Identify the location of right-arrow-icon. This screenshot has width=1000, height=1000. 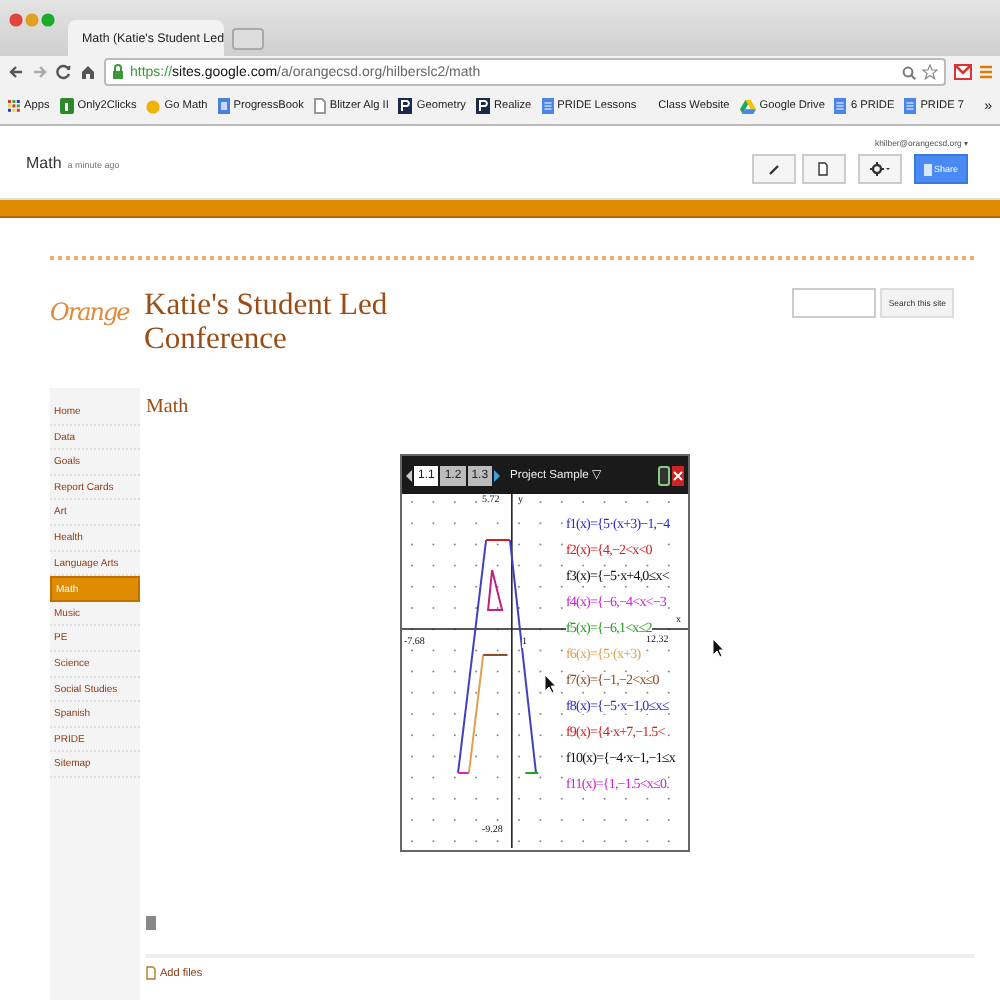
(497, 475).